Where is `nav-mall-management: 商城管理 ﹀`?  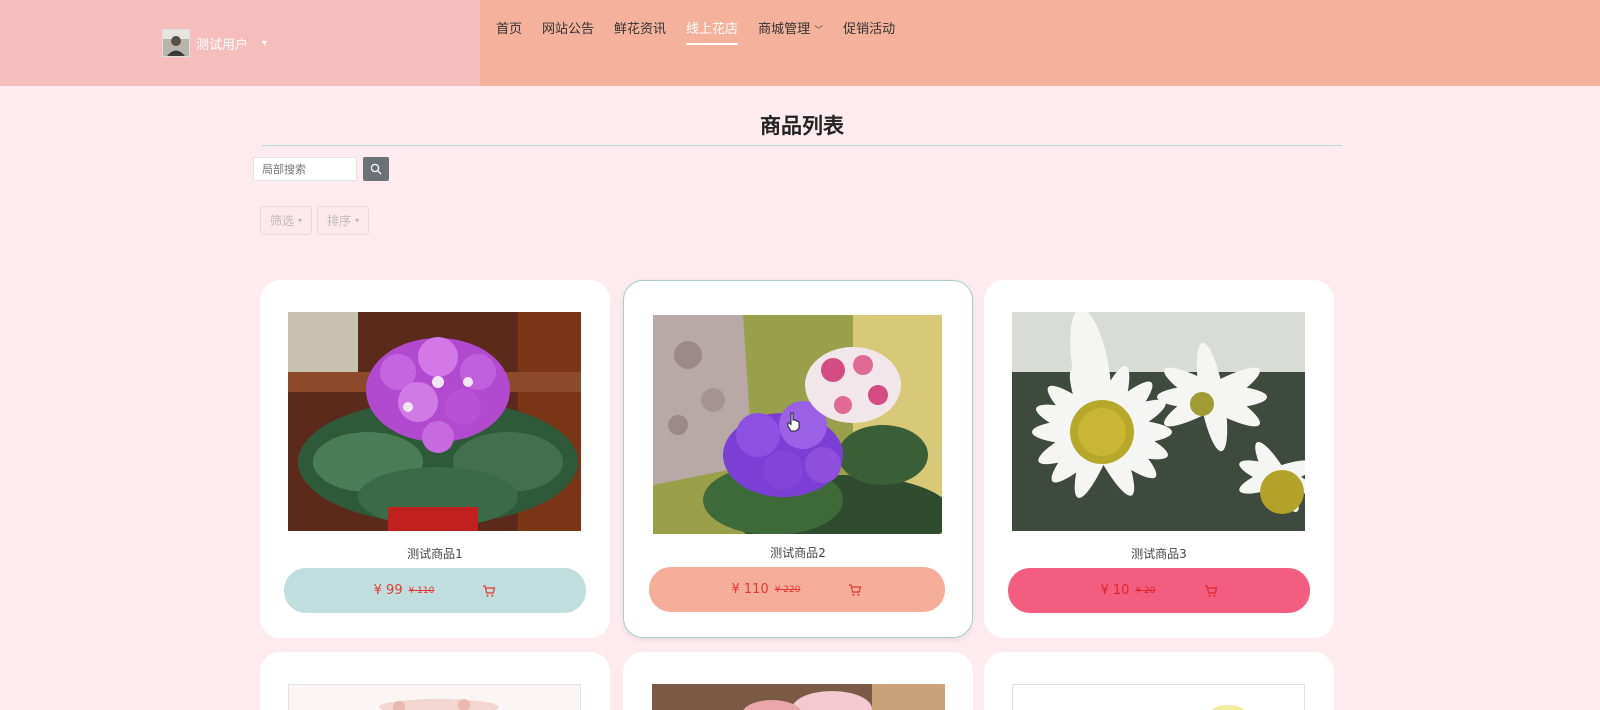
nav-mall-management: 商城管理 ﹀ is located at coordinates (790, 30).